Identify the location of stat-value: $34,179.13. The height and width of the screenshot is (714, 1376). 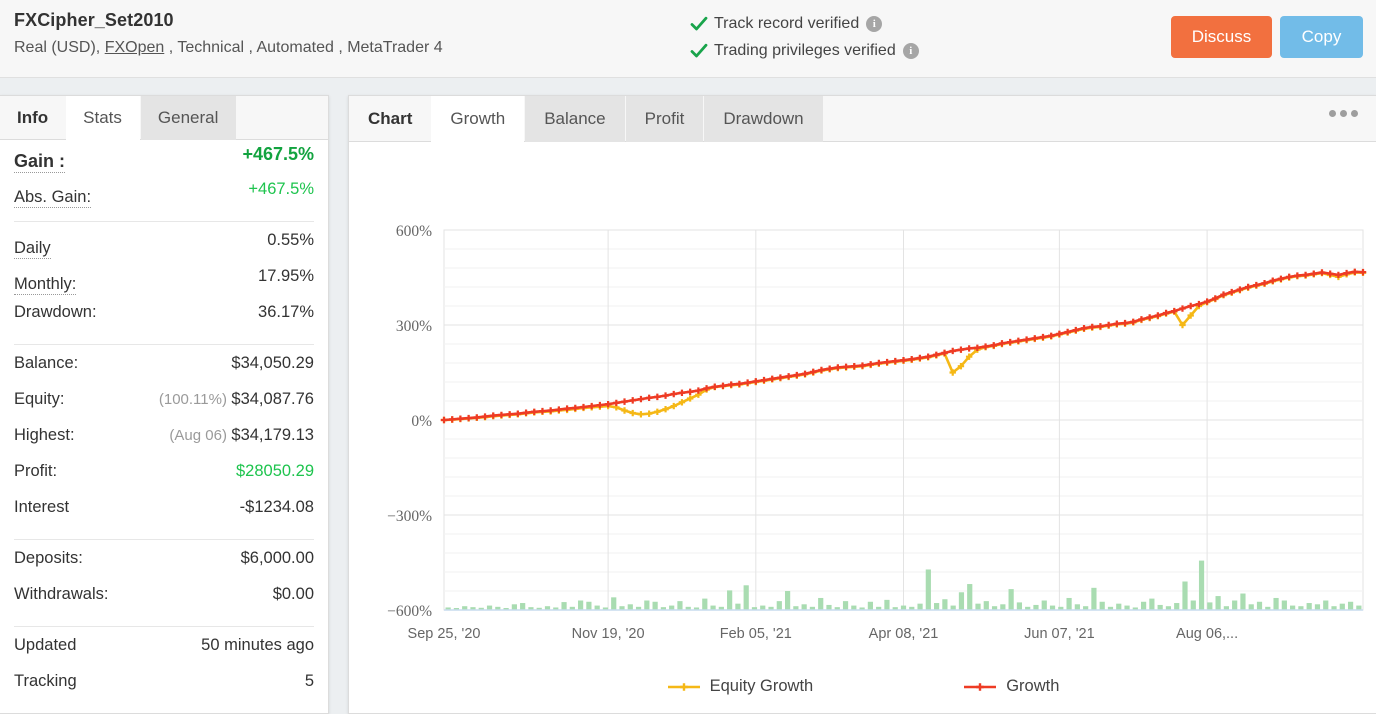
(272, 435).